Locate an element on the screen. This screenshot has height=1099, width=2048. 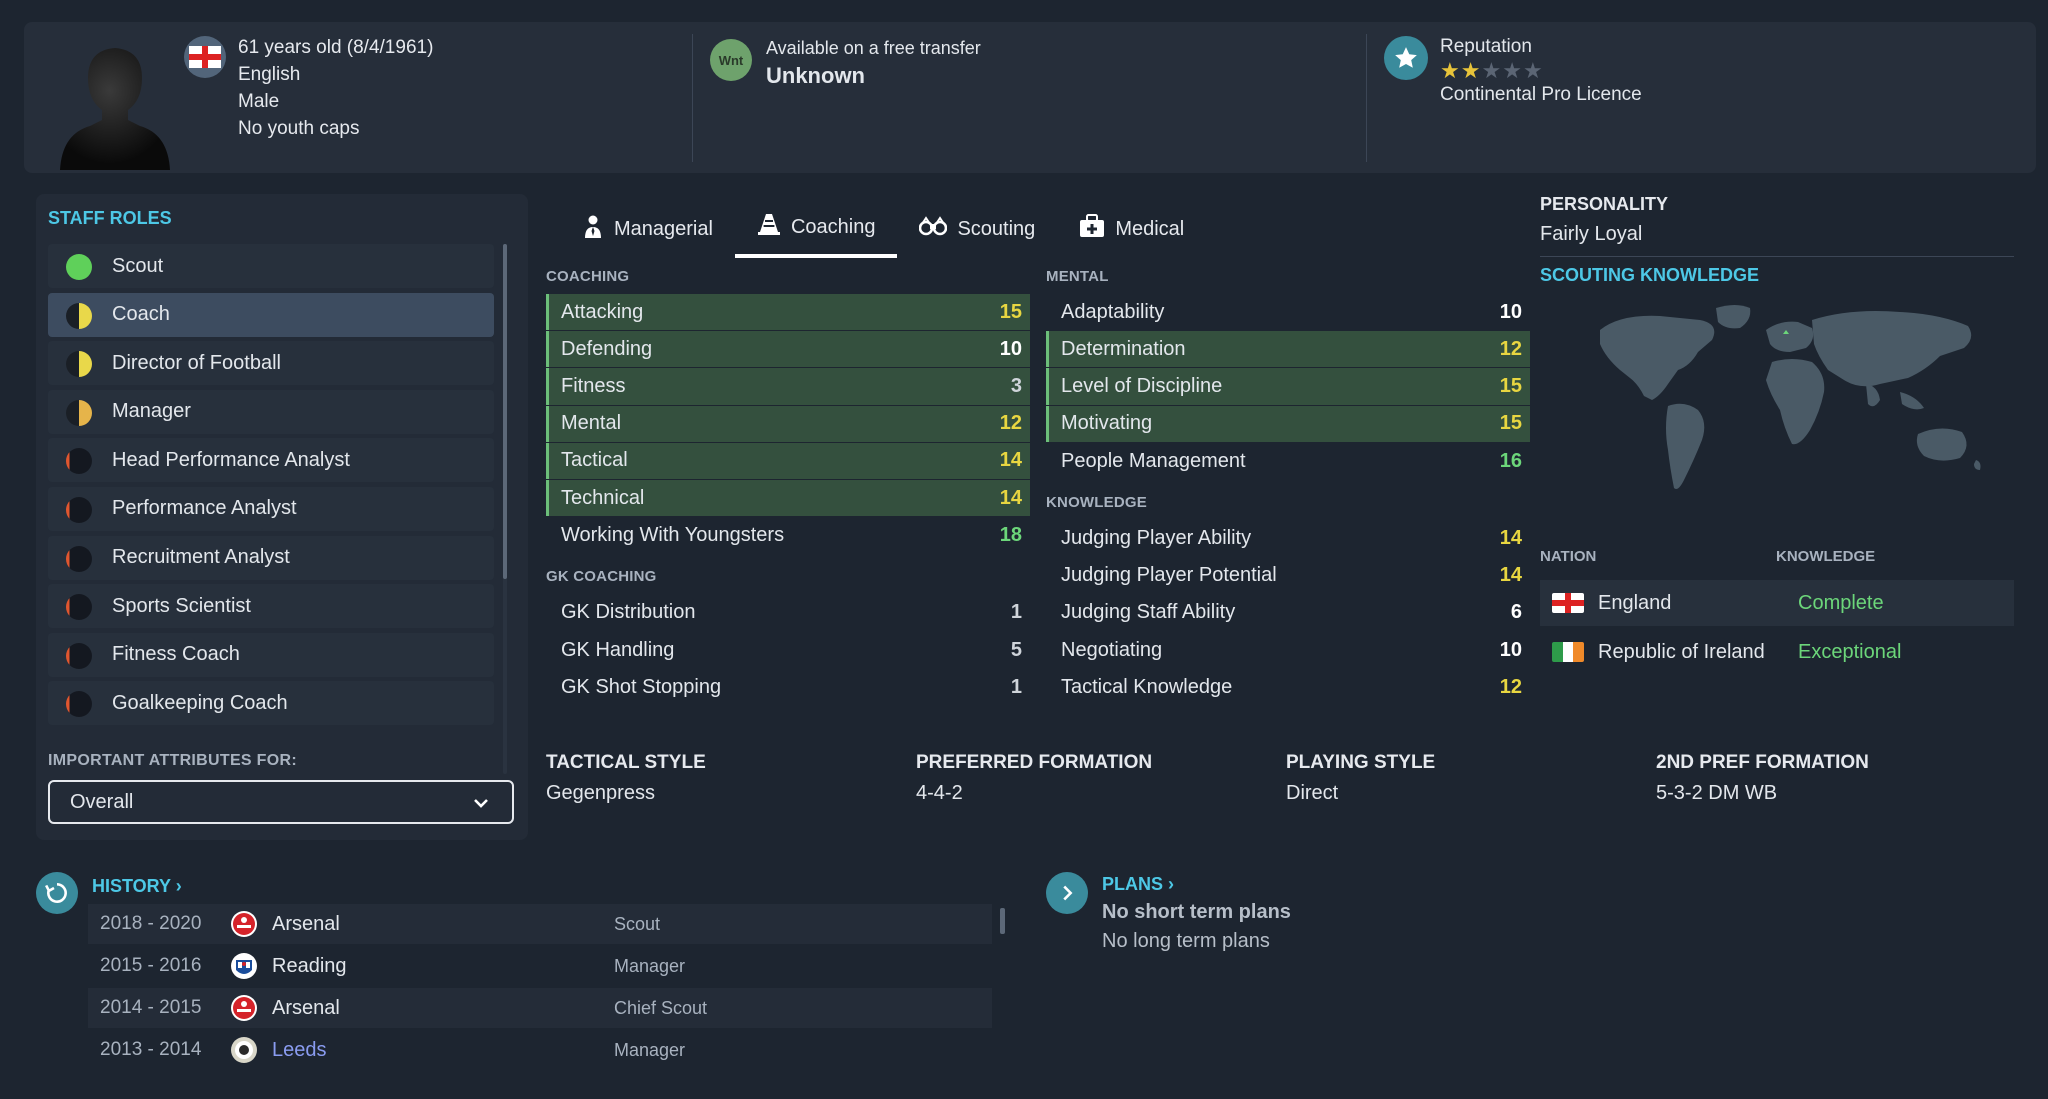
attribute-label: GK Distribution is located at coordinates (628, 612).